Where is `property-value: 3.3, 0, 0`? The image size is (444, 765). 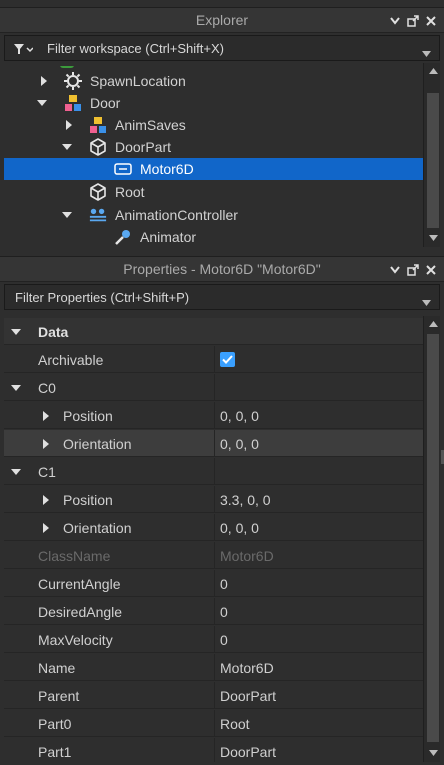
property-value: 3.3, 0, 0 is located at coordinates (243, 499).